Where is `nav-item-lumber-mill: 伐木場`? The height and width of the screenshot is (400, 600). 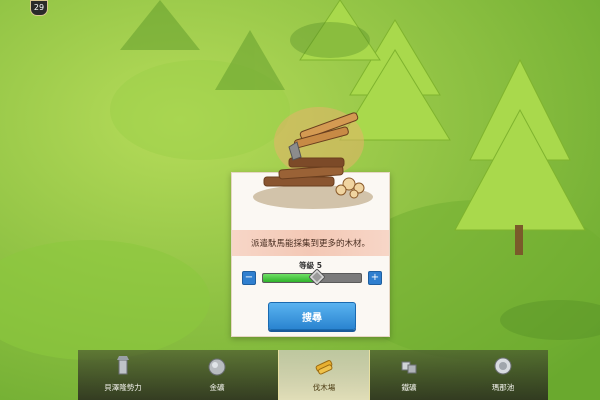 nav-item-lumber-mill: 伐木場 is located at coordinates (324, 375).